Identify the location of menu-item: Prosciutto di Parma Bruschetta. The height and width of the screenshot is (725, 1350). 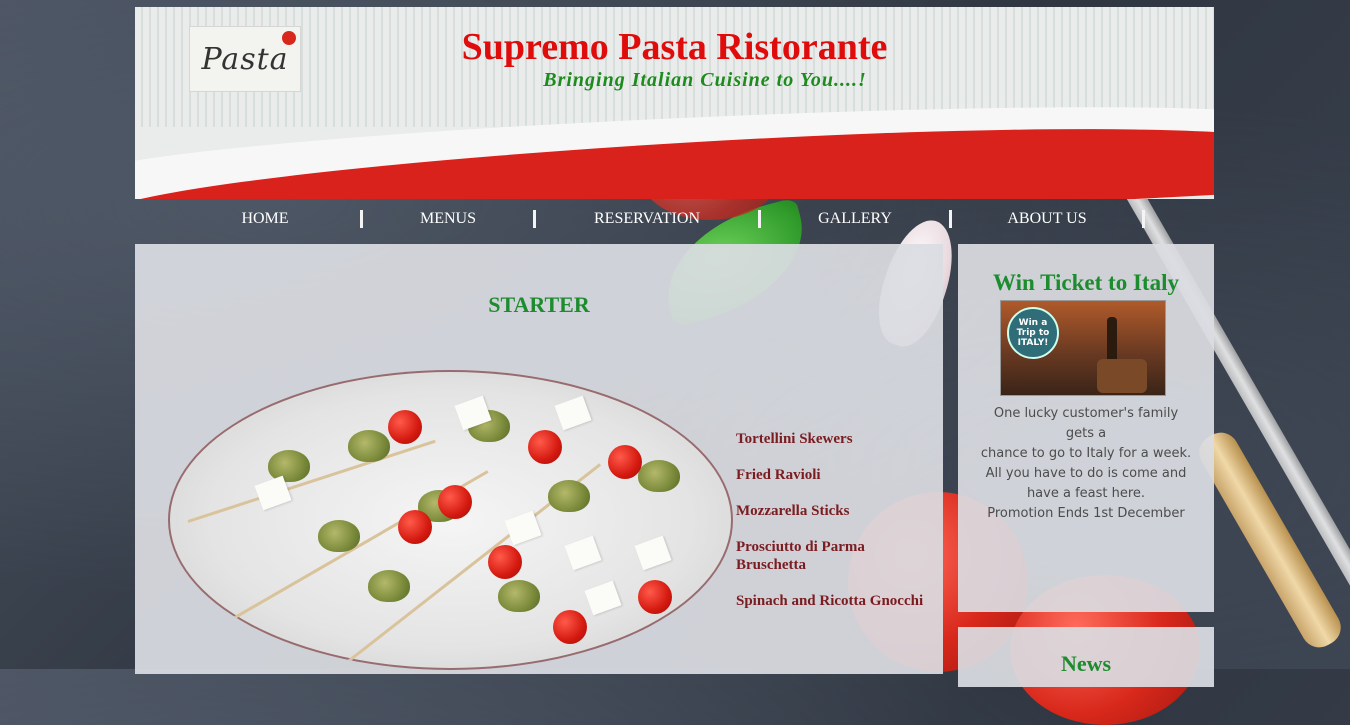
(800, 556).